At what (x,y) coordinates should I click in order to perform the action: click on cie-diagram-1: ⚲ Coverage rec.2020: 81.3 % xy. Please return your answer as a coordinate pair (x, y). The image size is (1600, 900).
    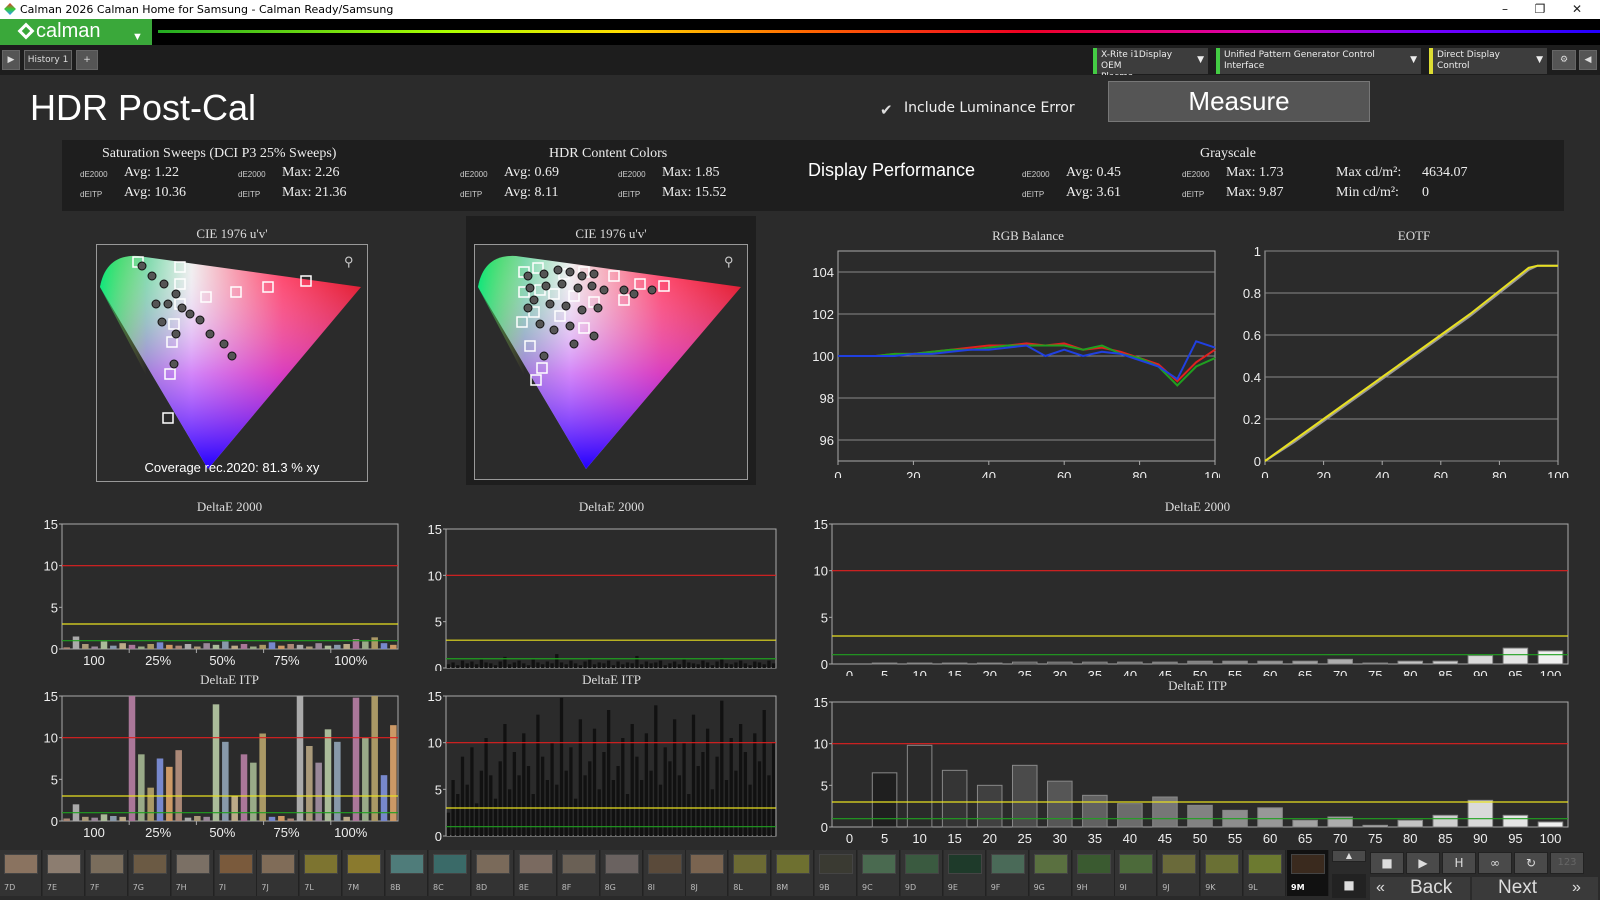
    Looking at the image, I should click on (232, 363).